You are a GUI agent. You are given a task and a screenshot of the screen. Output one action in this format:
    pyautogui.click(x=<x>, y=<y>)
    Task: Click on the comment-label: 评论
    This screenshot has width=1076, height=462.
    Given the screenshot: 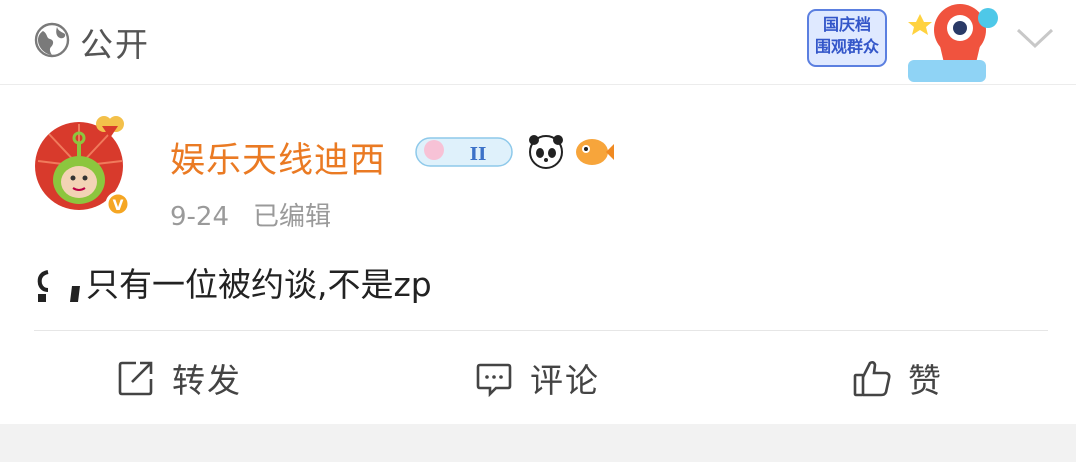 What is the action you would take?
    pyautogui.click(x=565, y=380)
    